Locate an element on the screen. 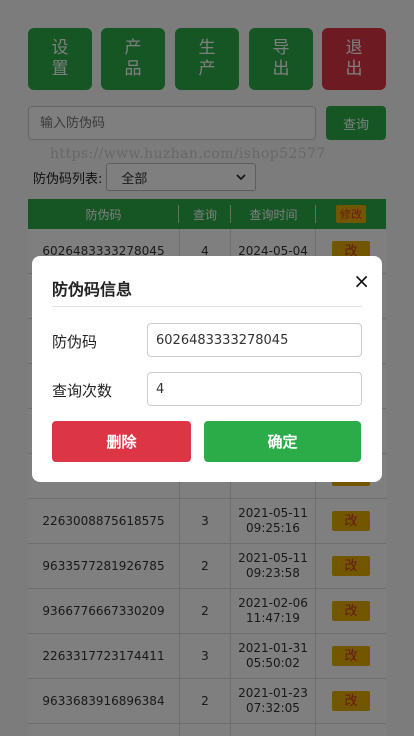 The width and height of the screenshot is (414, 736). code-field: 6026483333278045 is located at coordinates (254, 340).